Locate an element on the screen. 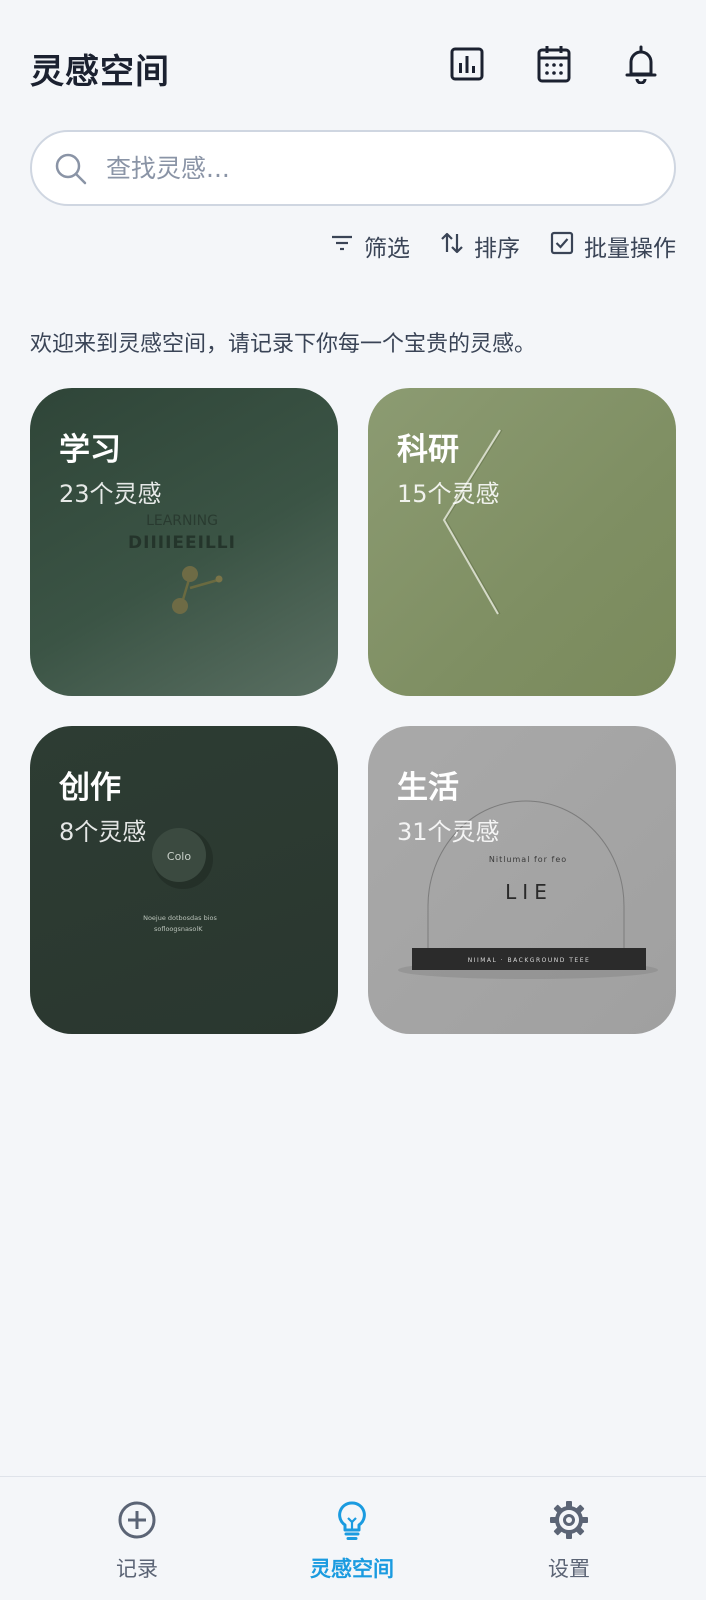  list-toolbar: 筛选 排序 批量操作 is located at coordinates (503, 246).